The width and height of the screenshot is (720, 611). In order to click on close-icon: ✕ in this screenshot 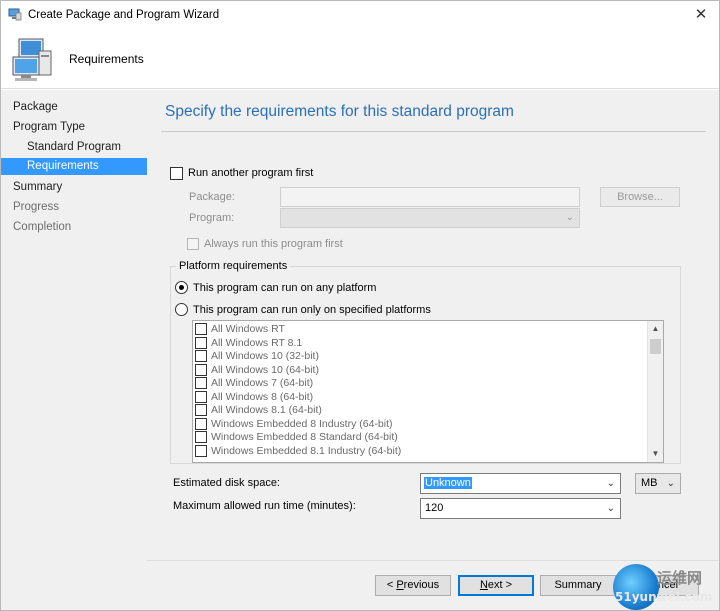, I will do `click(701, 14)`.